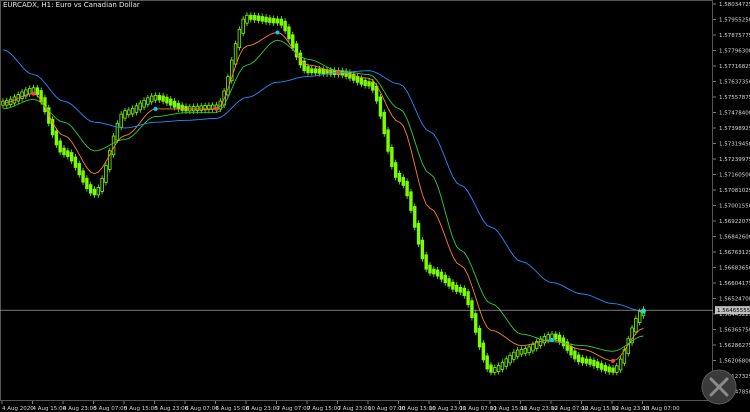  What do you see at coordinates (734, 207) in the screenshot?
I see `price-tick-label: 1.57001550` at bounding box center [734, 207].